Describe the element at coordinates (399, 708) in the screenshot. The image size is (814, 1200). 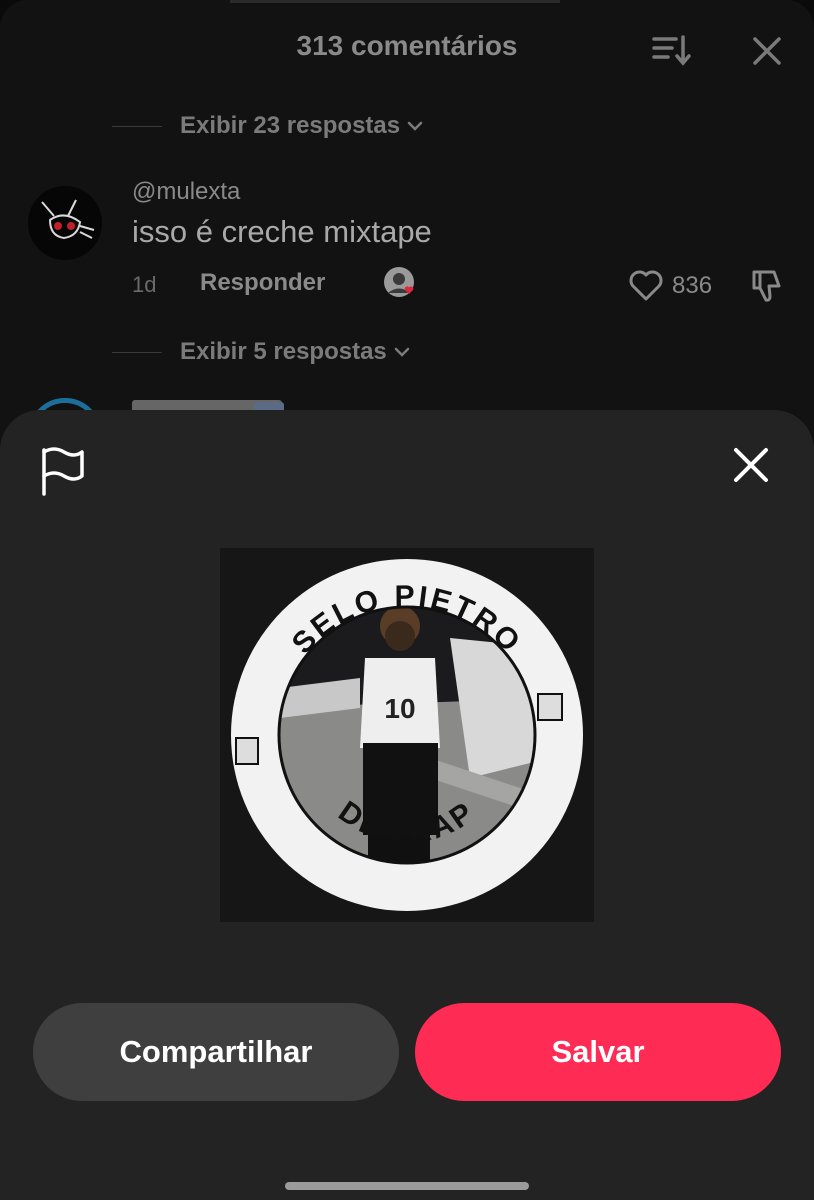
I see `jersey-number: 10` at that location.